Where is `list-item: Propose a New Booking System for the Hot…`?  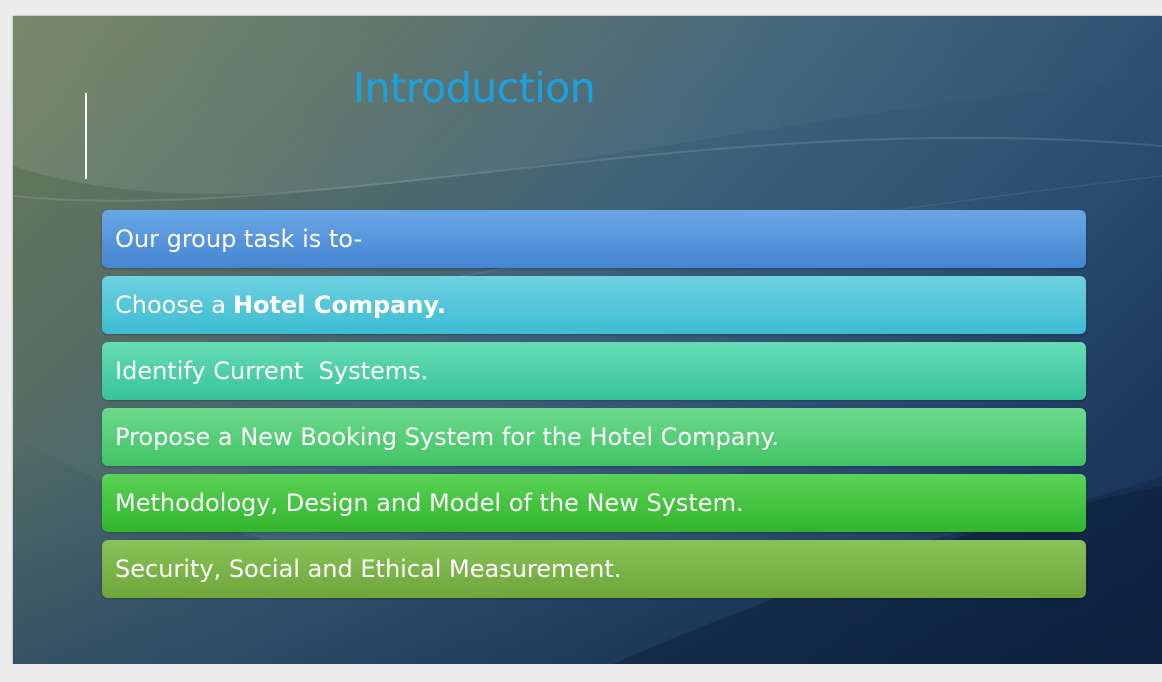 list-item: Propose a New Booking System for the Hot… is located at coordinates (594, 437).